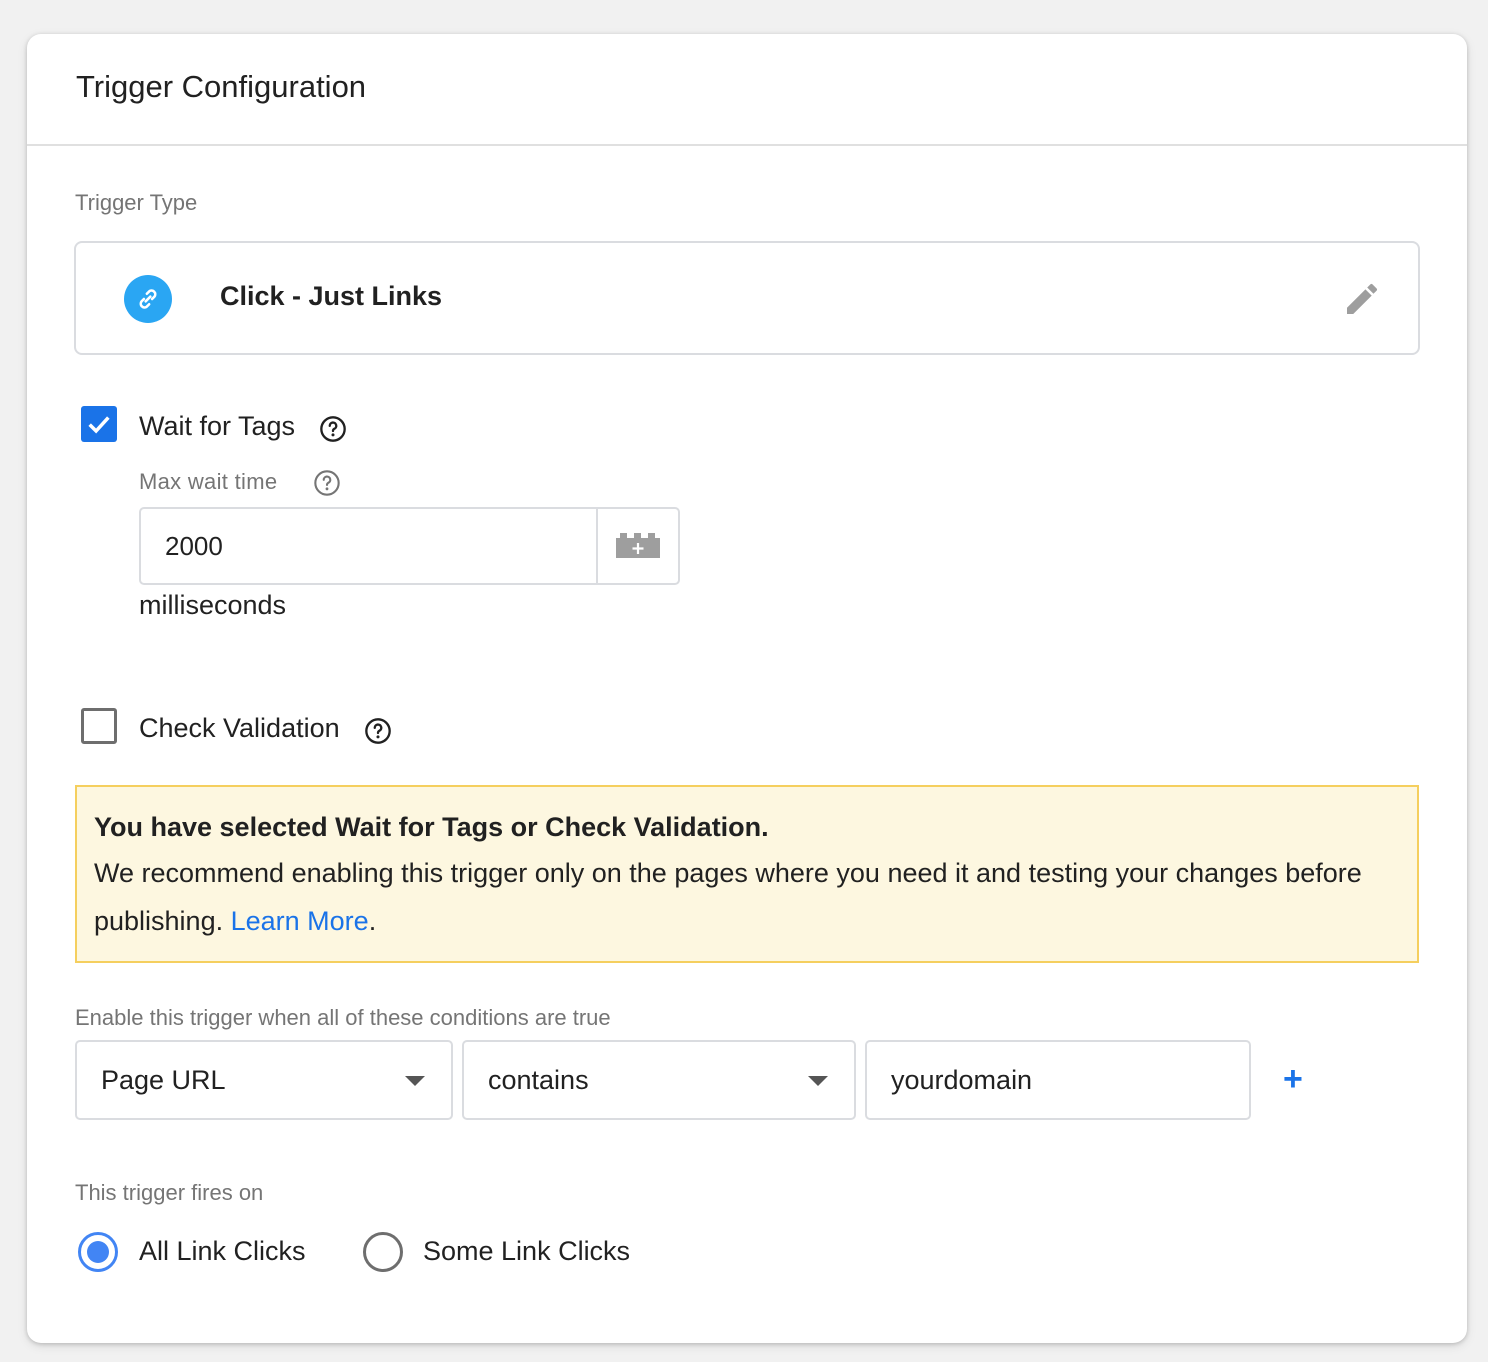 The width and height of the screenshot is (1488, 1362). I want to click on checkmark-icon, so click(99, 425).